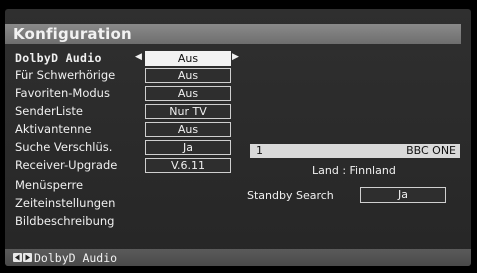  I want to click on value-favoriten-modus: Aus, so click(188, 93).